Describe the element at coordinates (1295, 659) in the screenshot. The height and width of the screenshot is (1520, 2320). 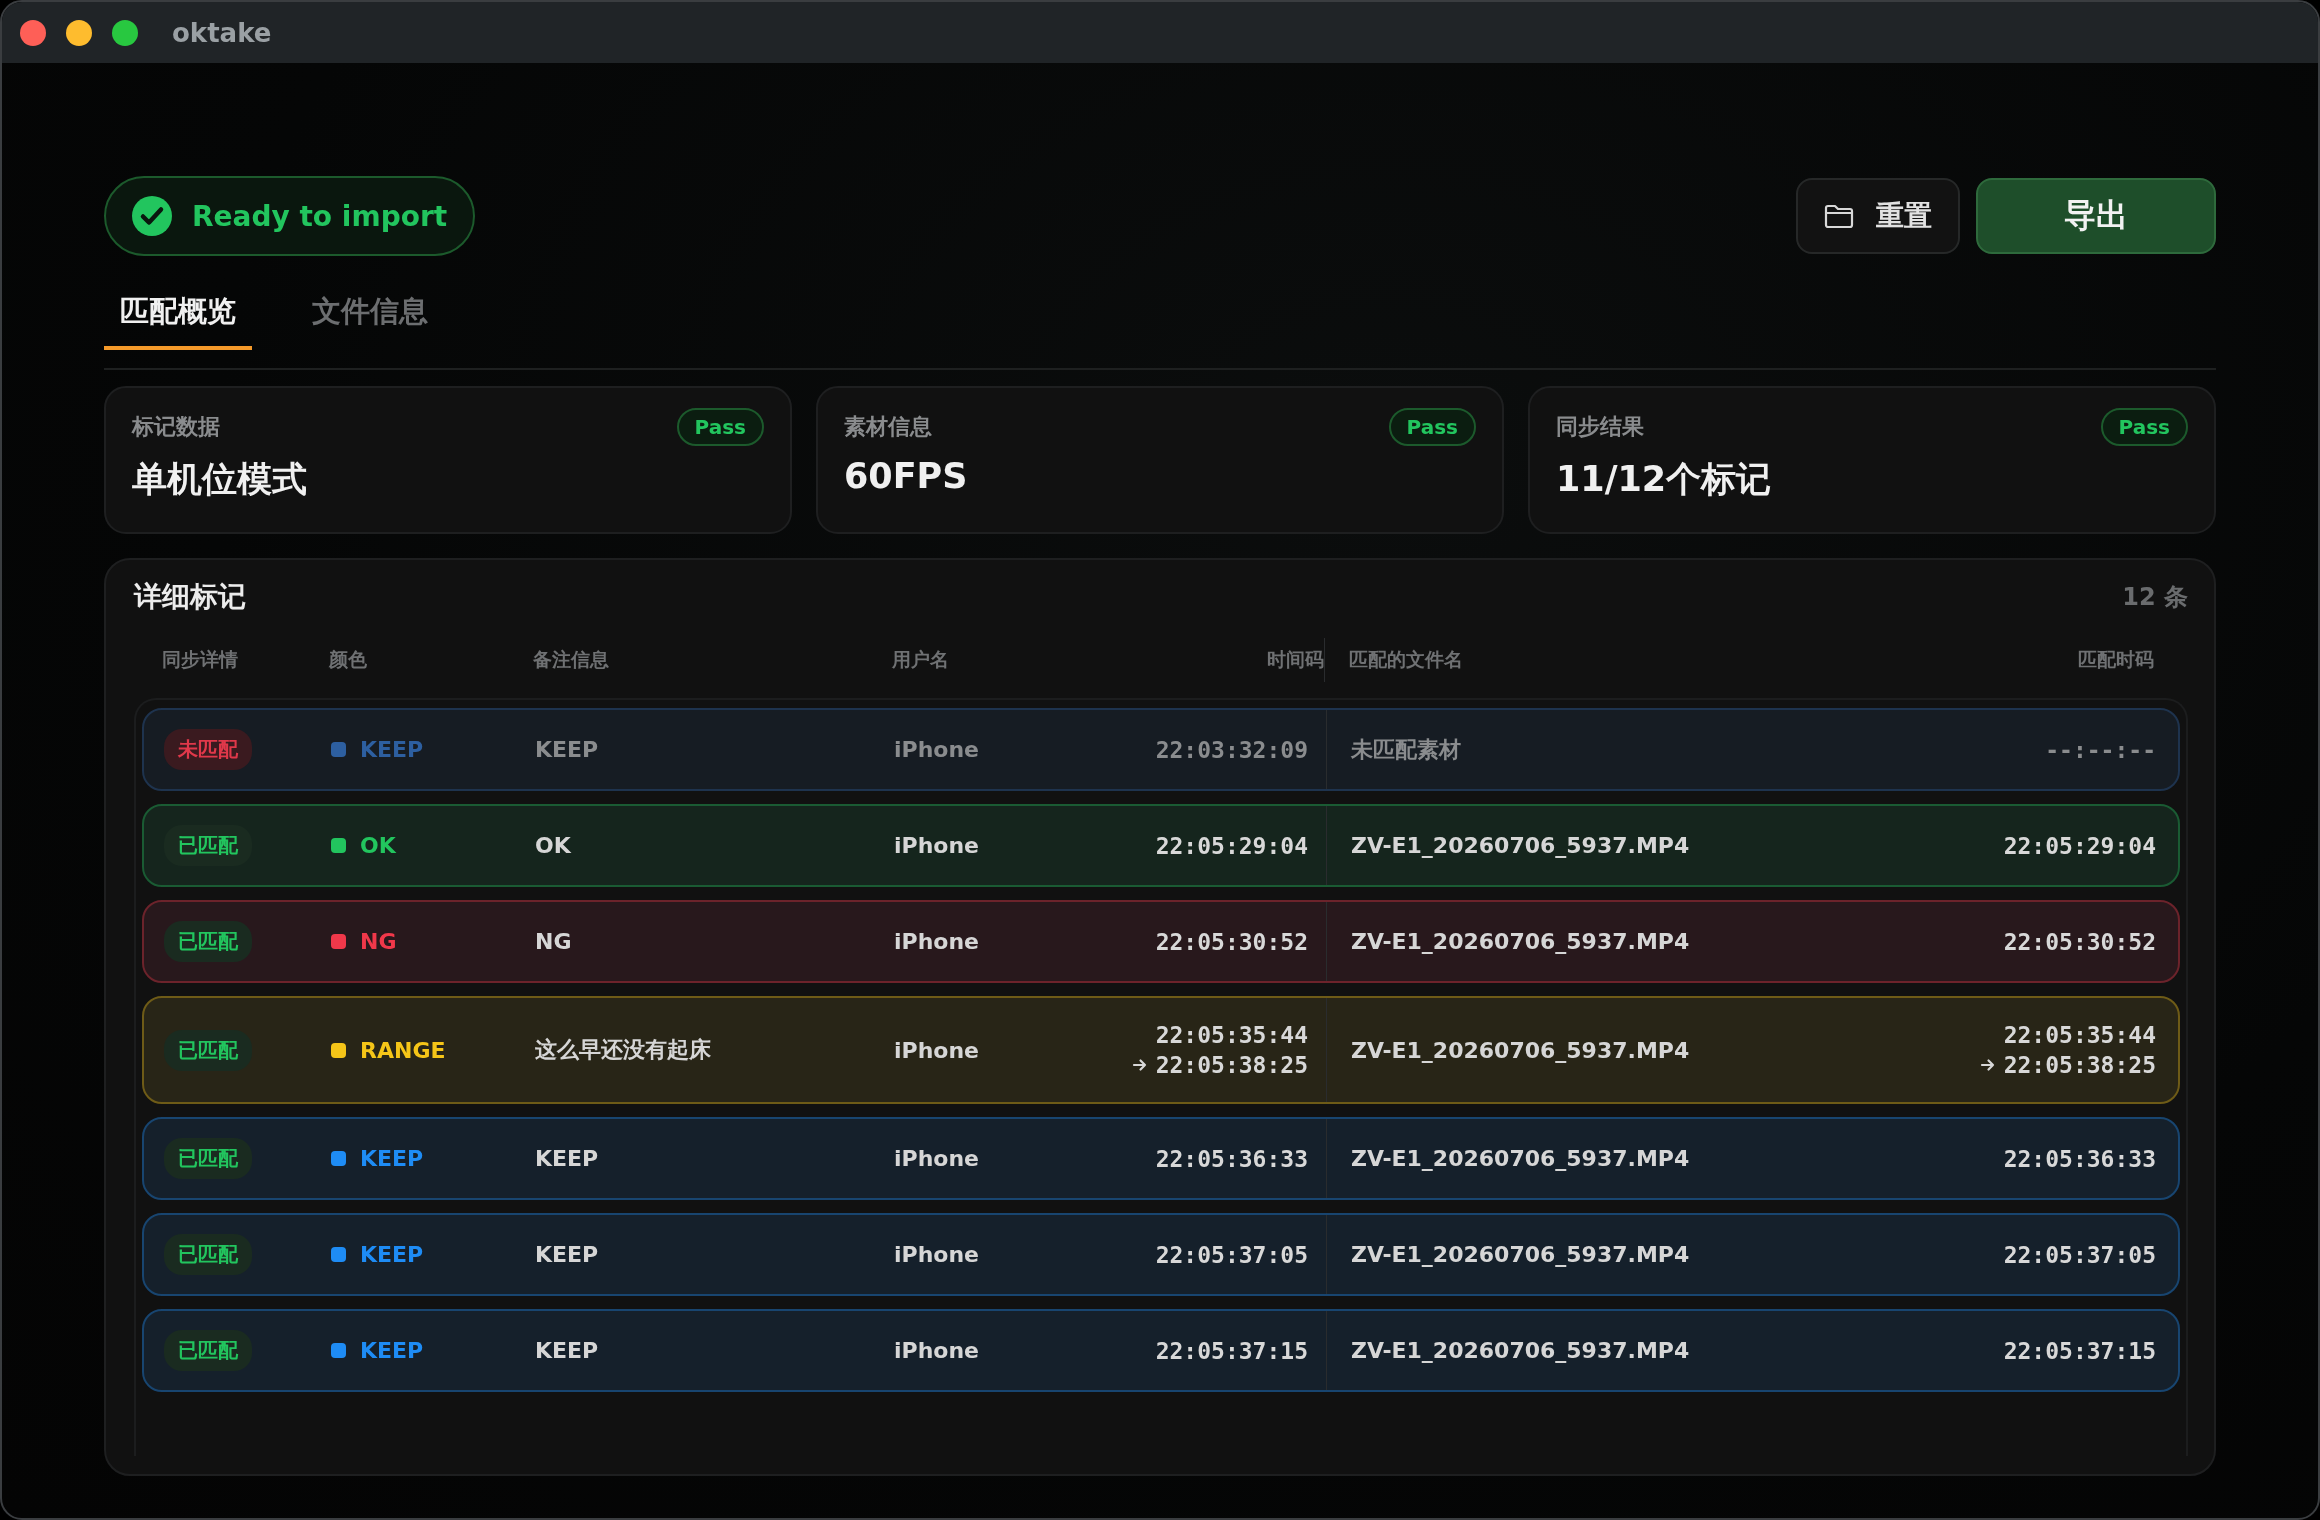
I see `column-header: 时间码` at that location.